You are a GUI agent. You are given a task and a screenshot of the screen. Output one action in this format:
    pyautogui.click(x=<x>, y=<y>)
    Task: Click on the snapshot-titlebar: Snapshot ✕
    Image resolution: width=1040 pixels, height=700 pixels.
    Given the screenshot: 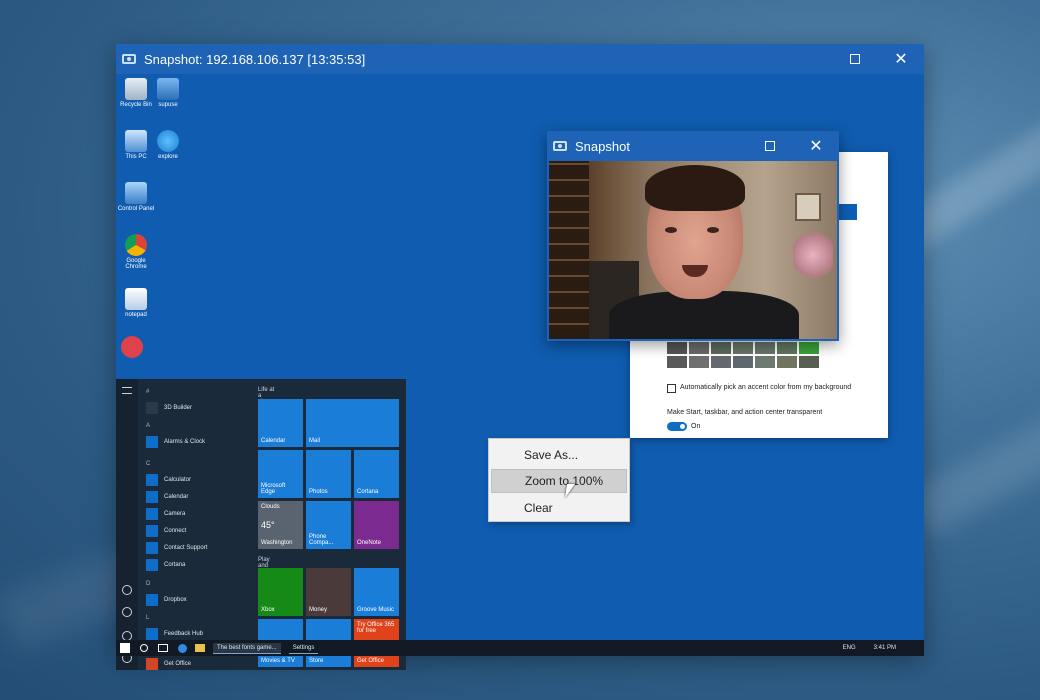 What is the action you would take?
    pyautogui.click(x=693, y=146)
    